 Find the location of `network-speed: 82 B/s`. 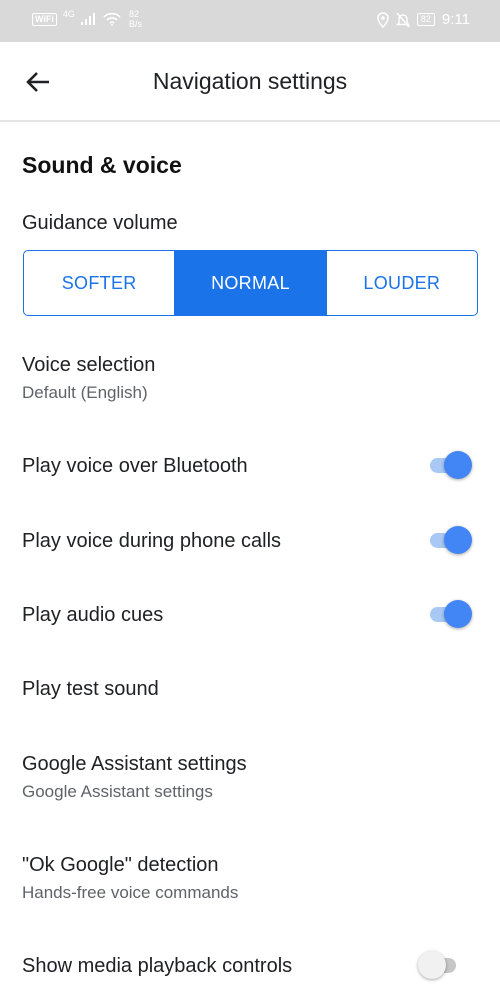

network-speed: 82 B/s is located at coordinates (135, 19).